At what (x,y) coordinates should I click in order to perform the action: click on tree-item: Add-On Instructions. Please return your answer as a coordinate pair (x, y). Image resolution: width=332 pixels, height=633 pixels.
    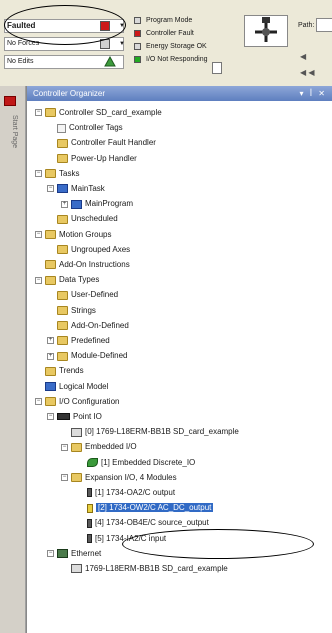
    Looking at the image, I should click on (82, 265).